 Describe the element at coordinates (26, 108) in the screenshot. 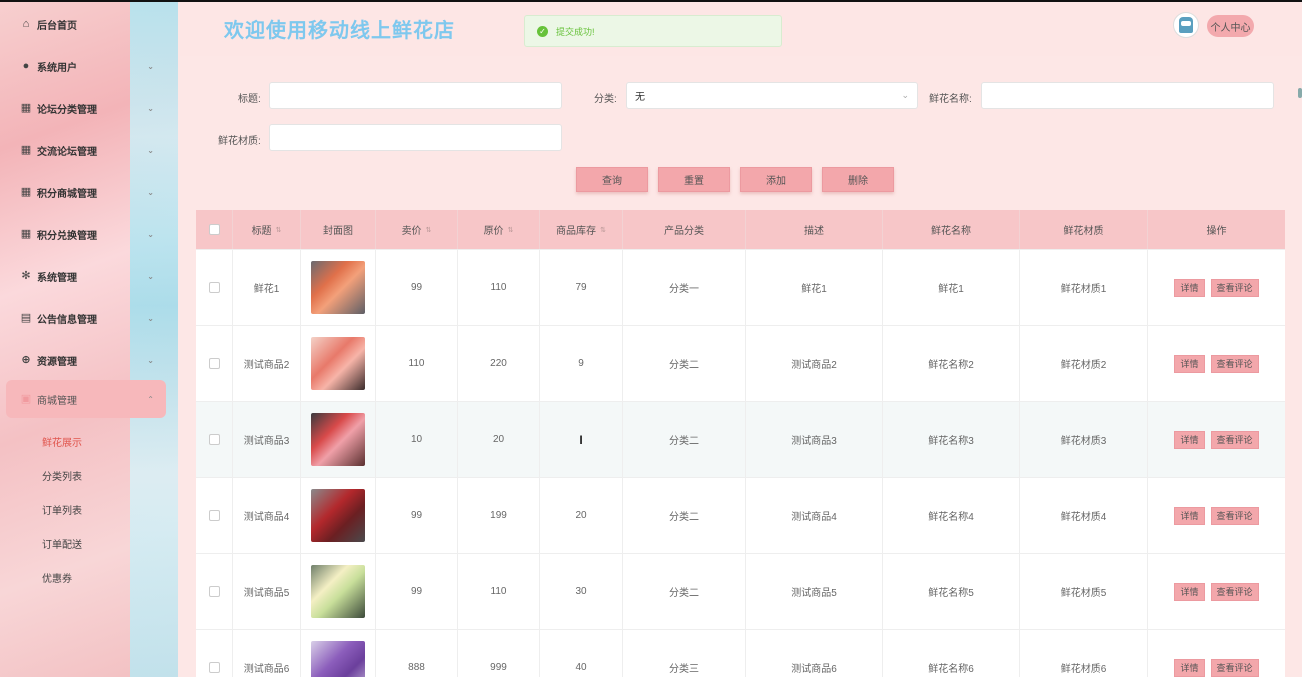

I see `grid-icon: ▦` at that location.